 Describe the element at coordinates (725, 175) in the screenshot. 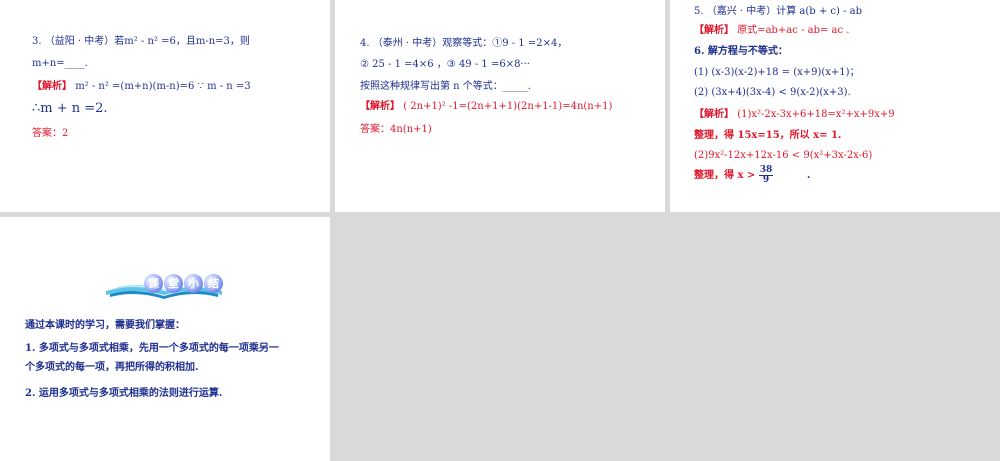

I see `result-prefix: 整理，得 x >` at that location.